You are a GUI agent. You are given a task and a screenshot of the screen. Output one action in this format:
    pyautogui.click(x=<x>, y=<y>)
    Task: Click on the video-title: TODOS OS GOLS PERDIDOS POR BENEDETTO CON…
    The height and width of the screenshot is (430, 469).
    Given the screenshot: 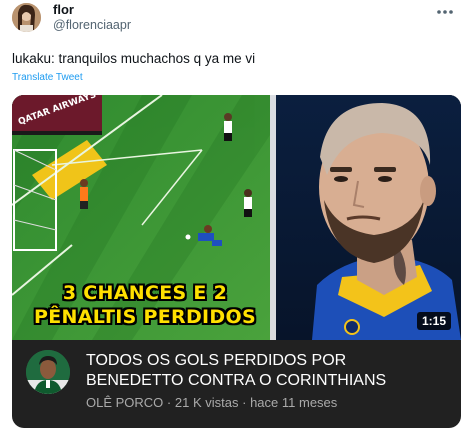 What is the action you would take?
    pyautogui.click(x=266, y=371)
    